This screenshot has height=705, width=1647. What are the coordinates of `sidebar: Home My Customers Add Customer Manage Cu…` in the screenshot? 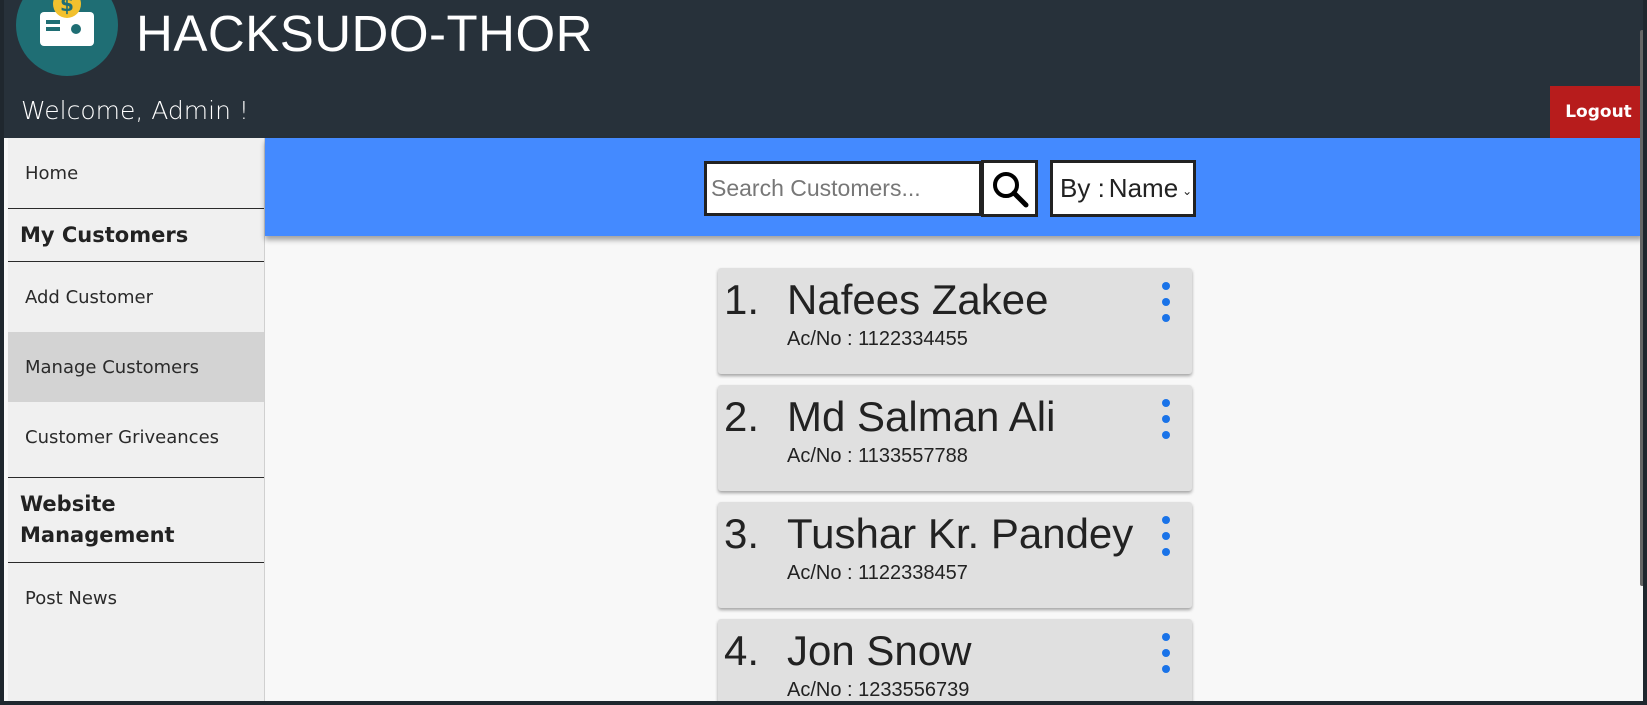 It's located at (136, 419).